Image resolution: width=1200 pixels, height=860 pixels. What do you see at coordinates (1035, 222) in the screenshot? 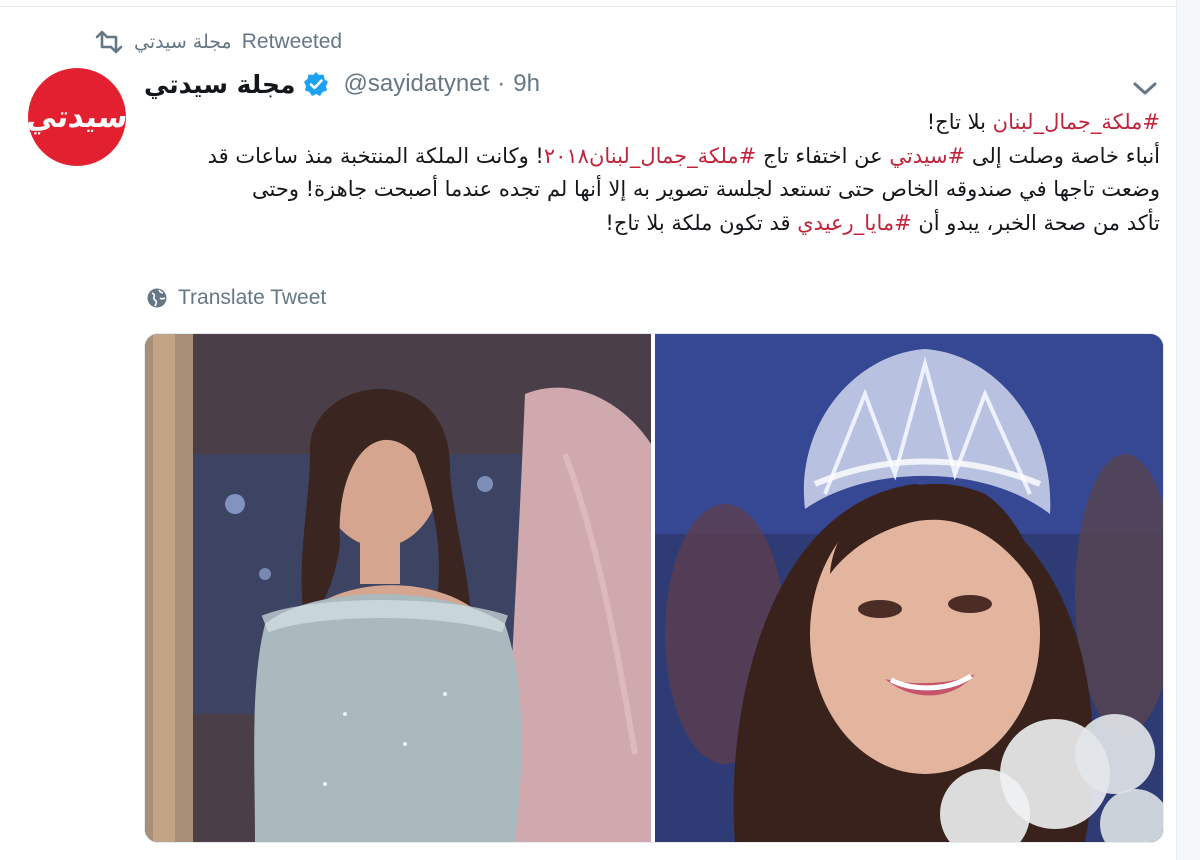
I see `tweet-text-segment: تأكد من صحة الخبر، يبدو أن` at bounding box center [1035, 222].